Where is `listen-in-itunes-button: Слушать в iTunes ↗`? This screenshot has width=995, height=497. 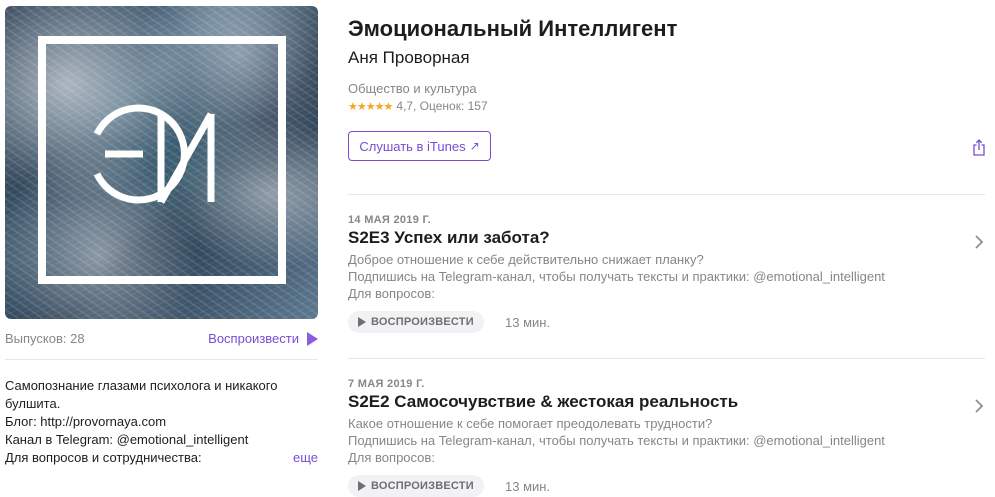 listen-in-itunes-button: Слушать в iTunes ↗ is located at coordinates (419, 146).